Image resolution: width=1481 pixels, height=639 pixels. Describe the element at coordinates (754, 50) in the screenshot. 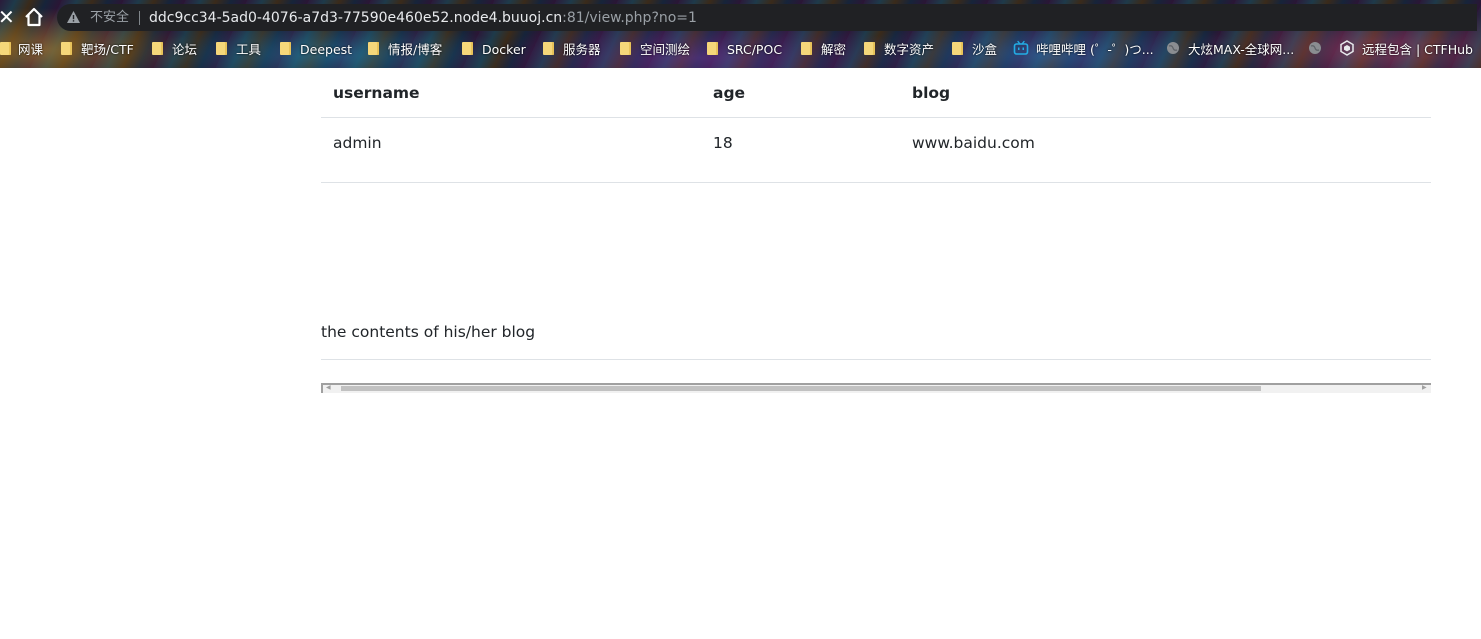

I see `bookmark-src-poc: SRC/POC` at that location.